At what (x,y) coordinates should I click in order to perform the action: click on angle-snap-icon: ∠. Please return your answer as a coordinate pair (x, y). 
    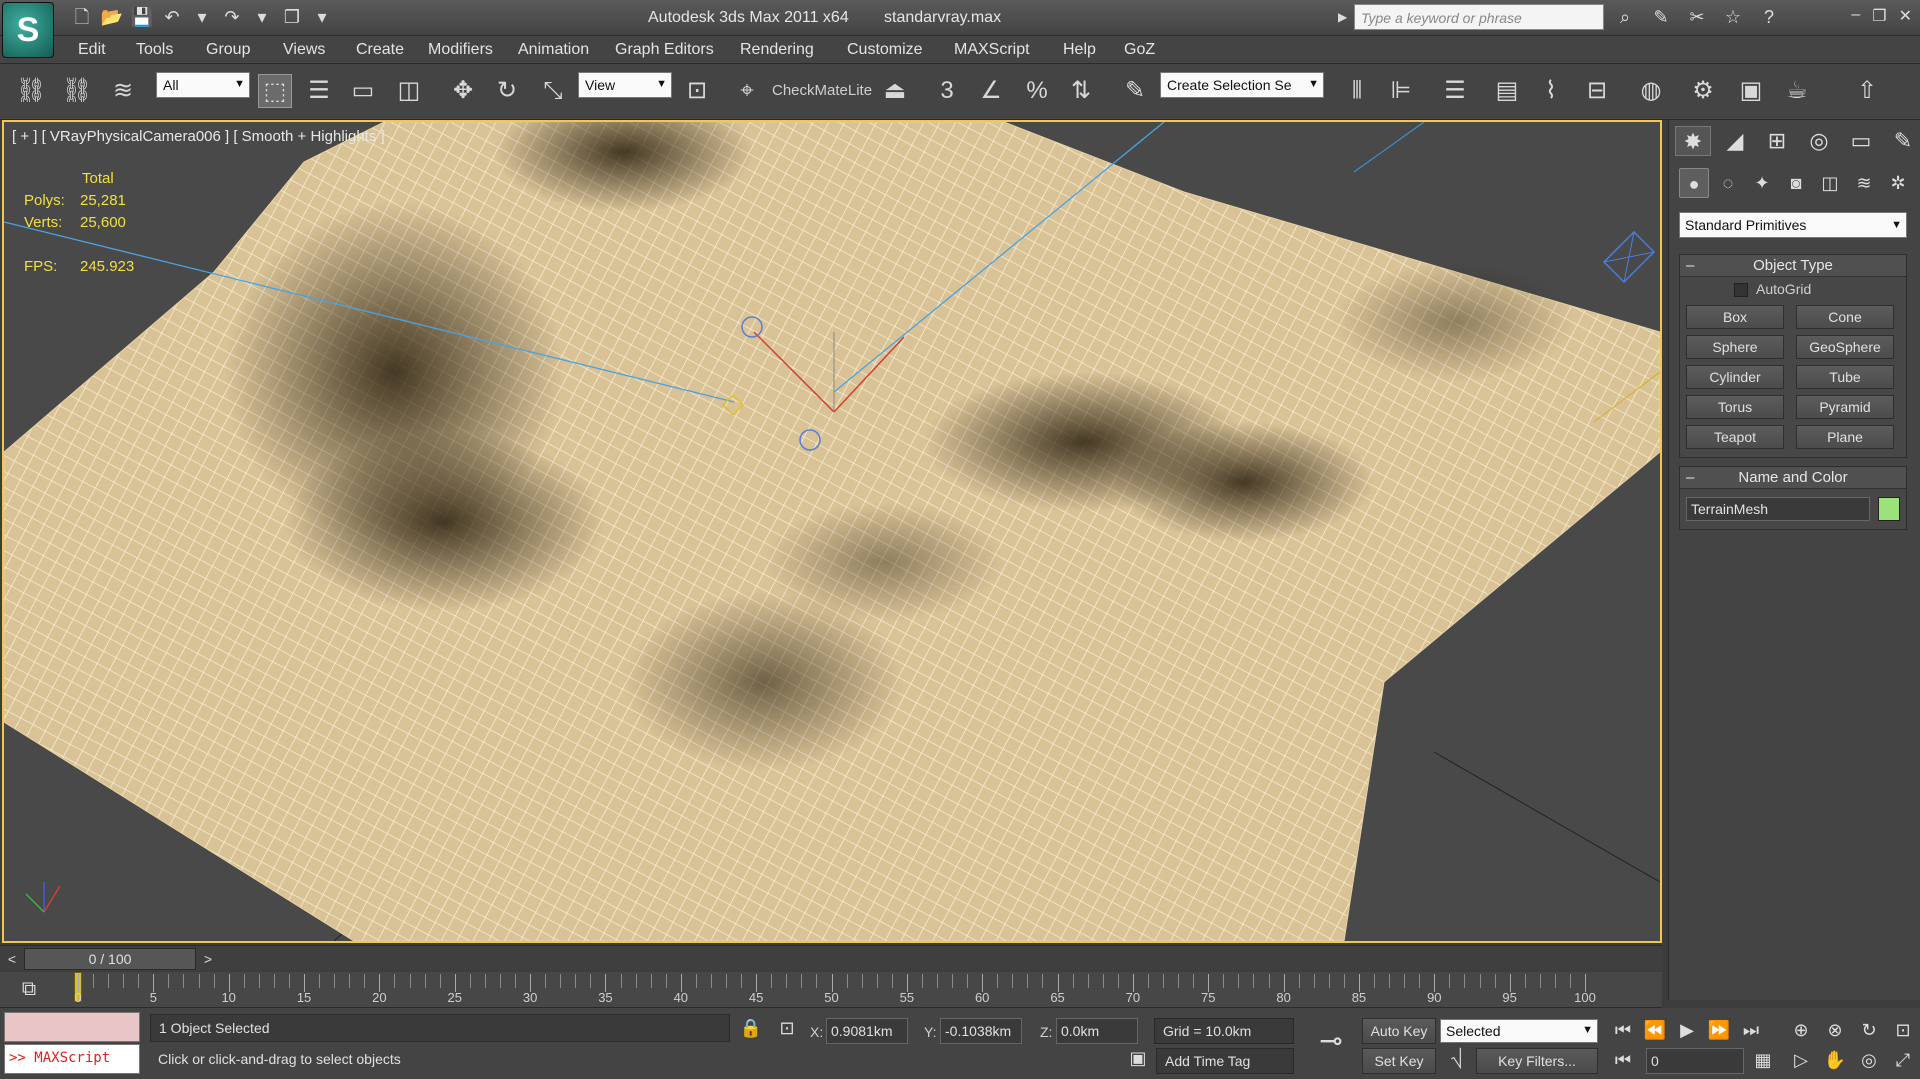
    Looking at the image, I should click on (991, 91).